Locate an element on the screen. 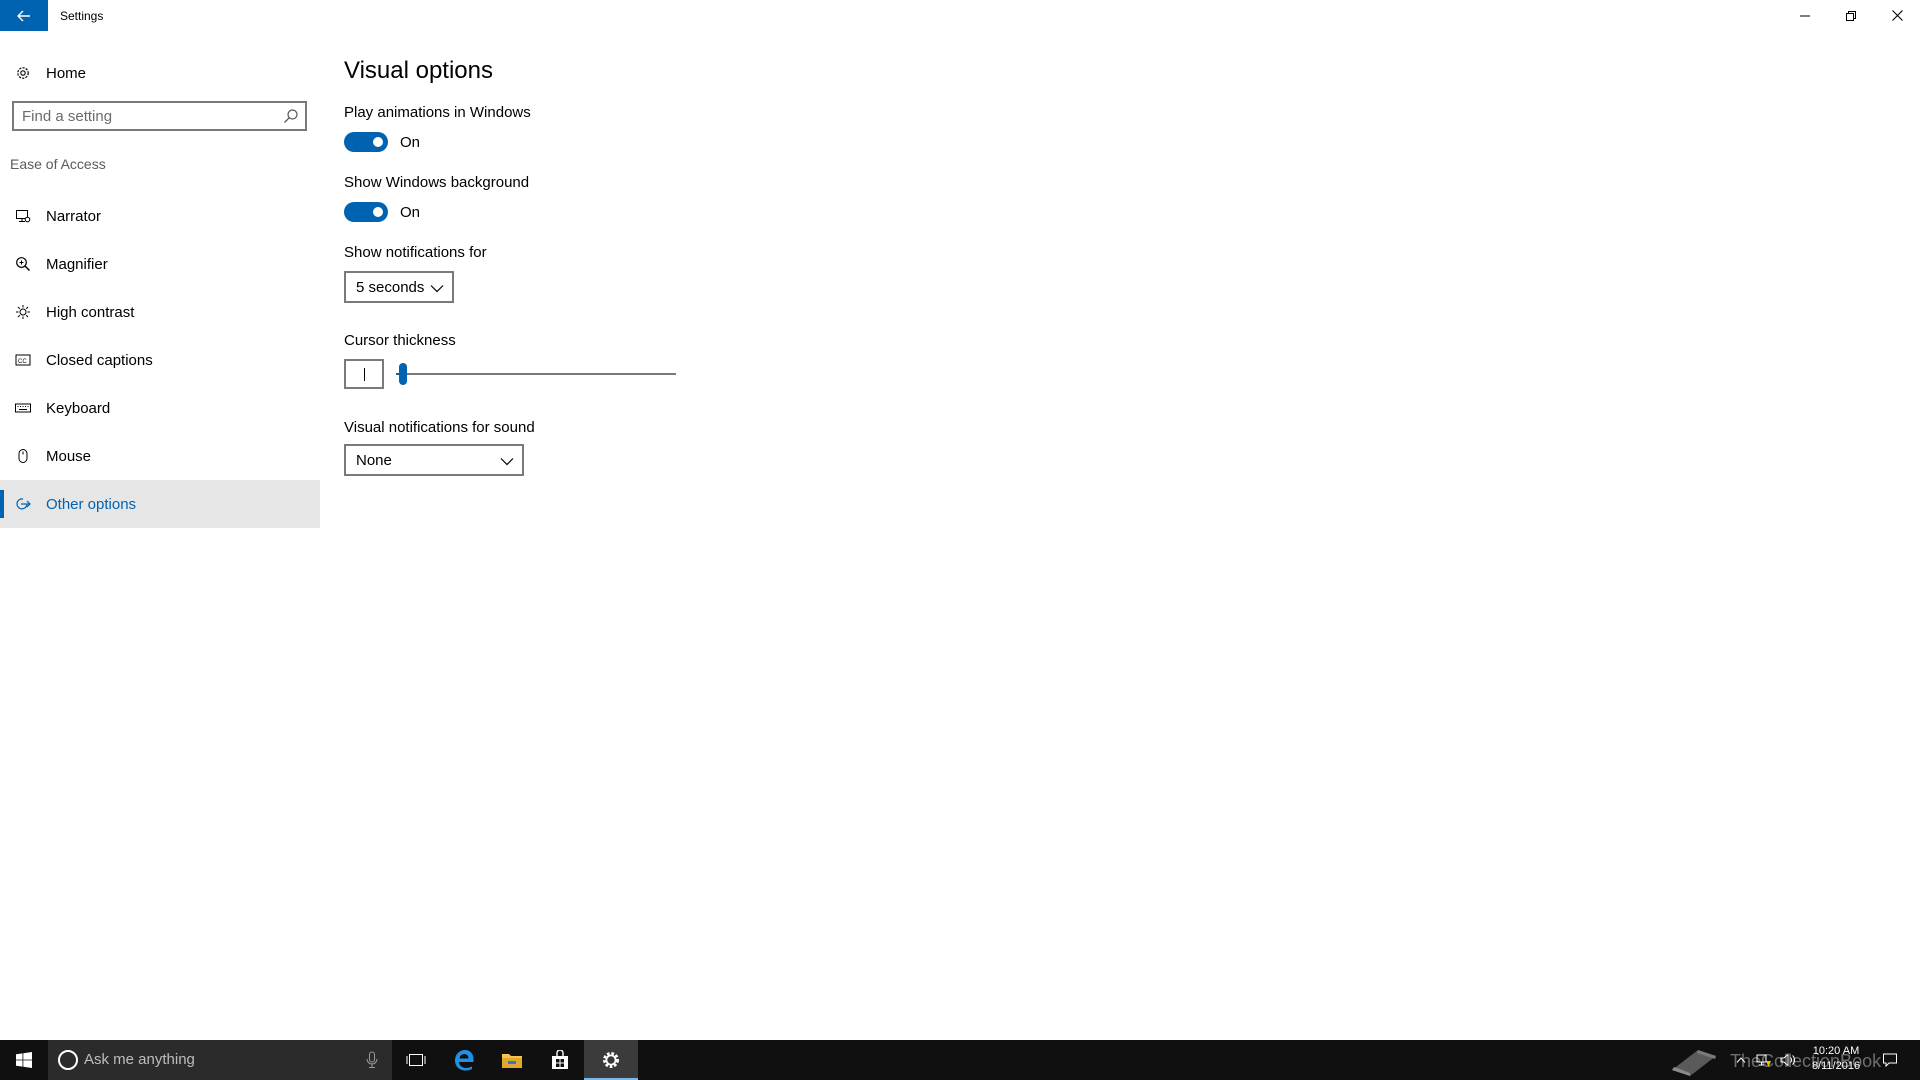 The width and height of the screenshot is (1920, 1080). mouse-icon is located at coordinates (23, 456).